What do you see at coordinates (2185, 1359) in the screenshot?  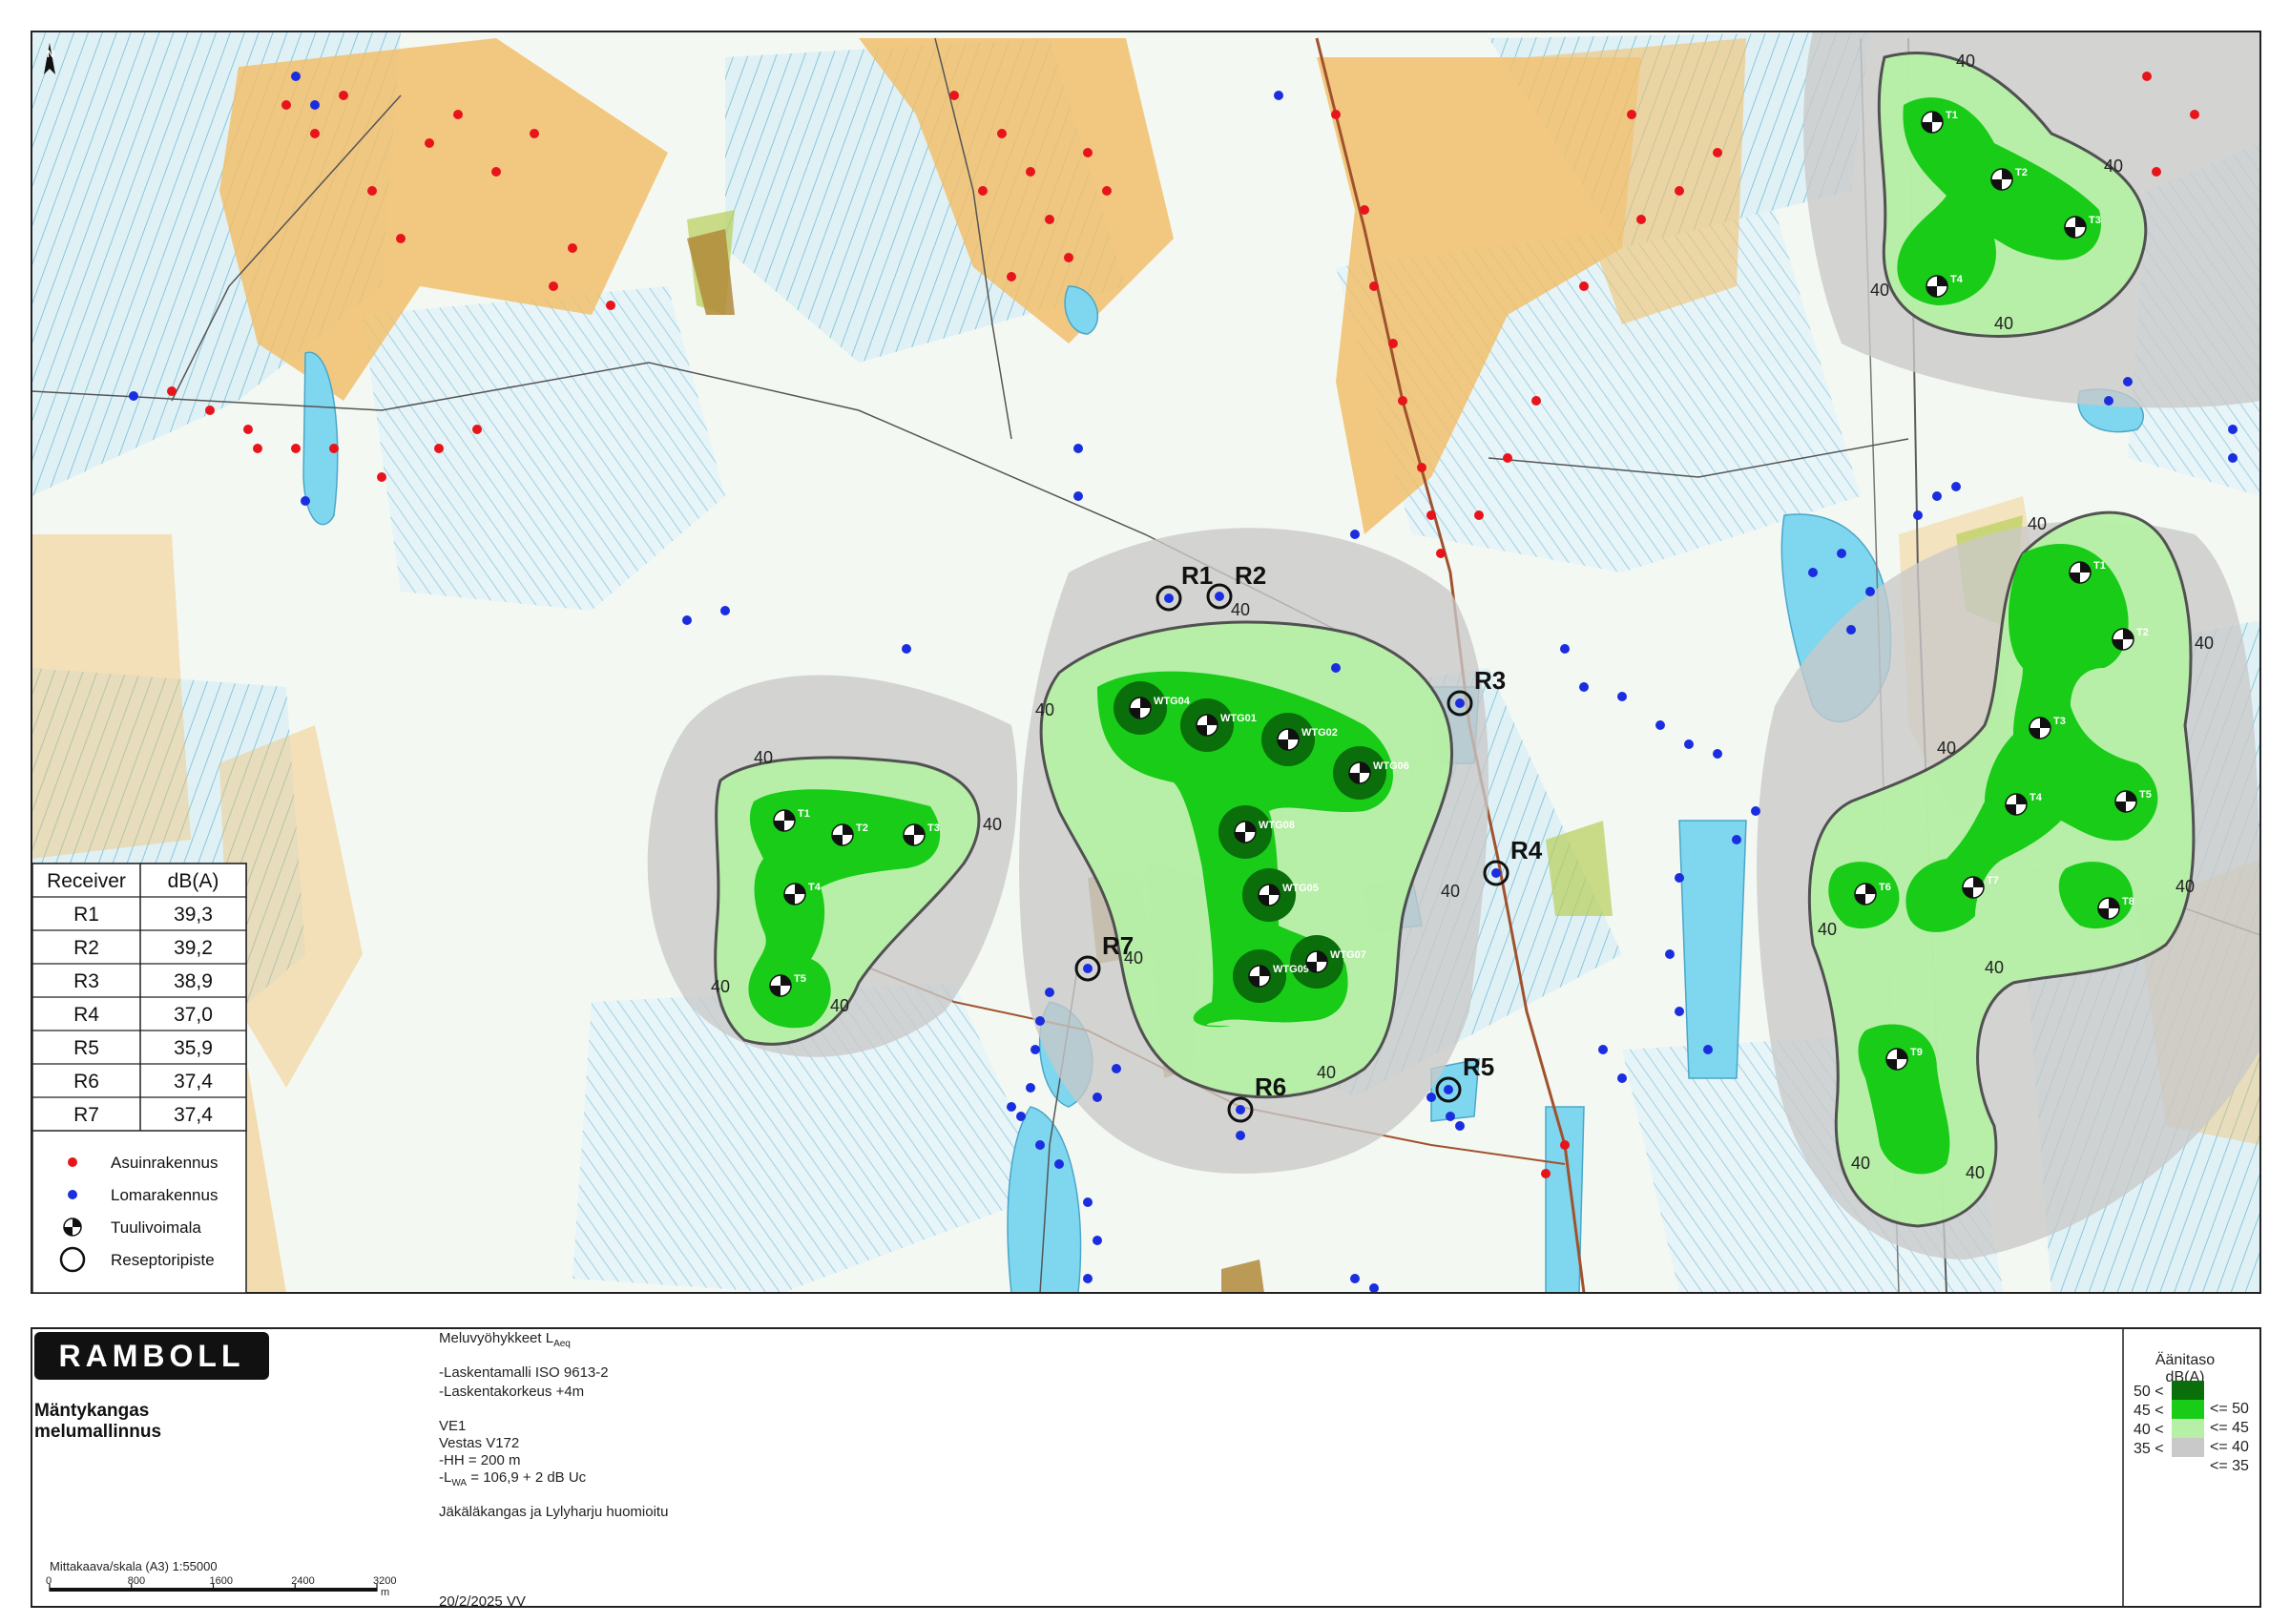 I see `noise-legend-title: Äänitaso` at bounding box center [2185, 1359].